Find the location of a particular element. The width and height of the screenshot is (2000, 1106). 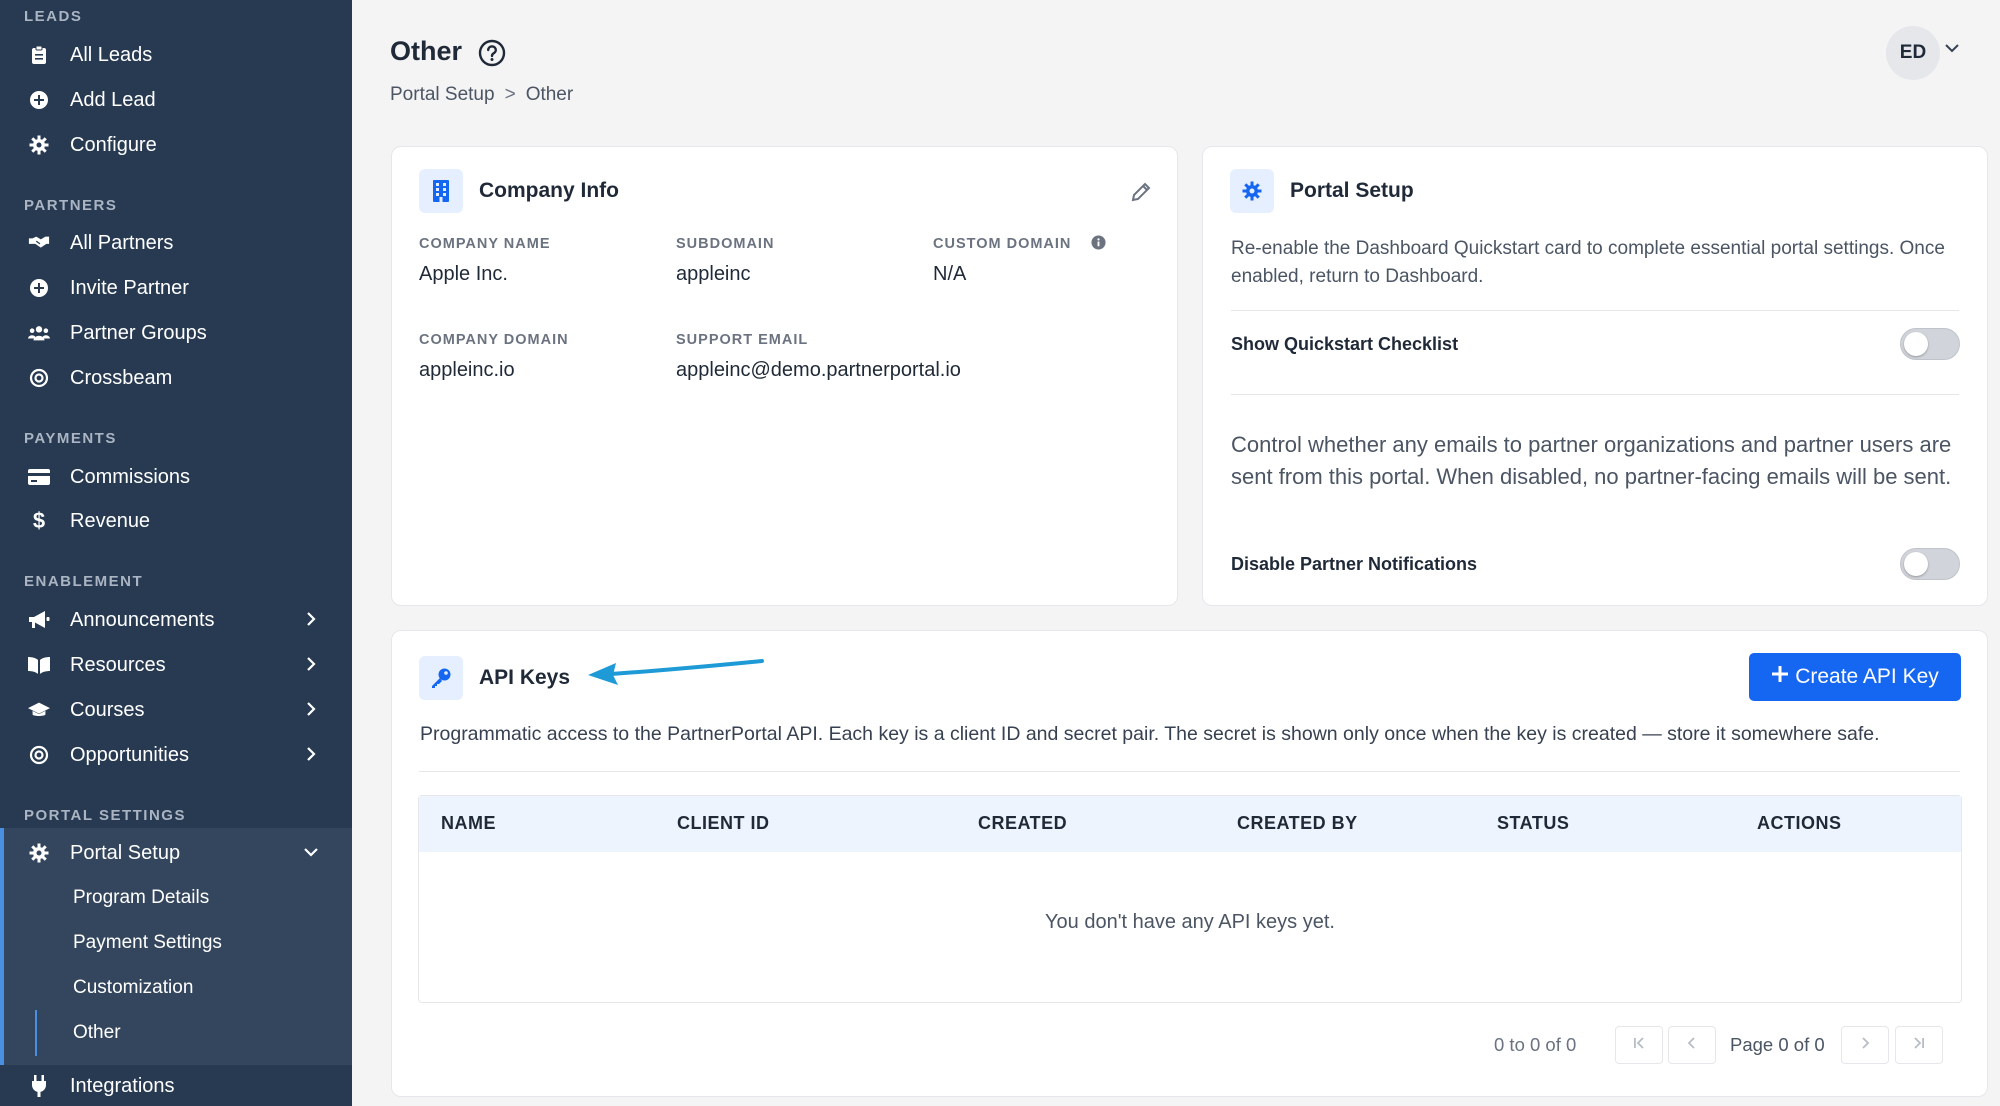

chevron-left-icon is located at coordinates (1692, 1045).